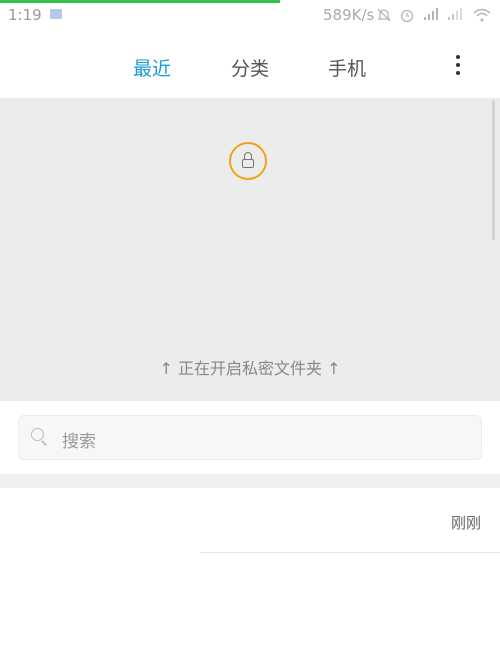  I want to click on tab-bar: 最近 分类 手机, so click(250, 66).